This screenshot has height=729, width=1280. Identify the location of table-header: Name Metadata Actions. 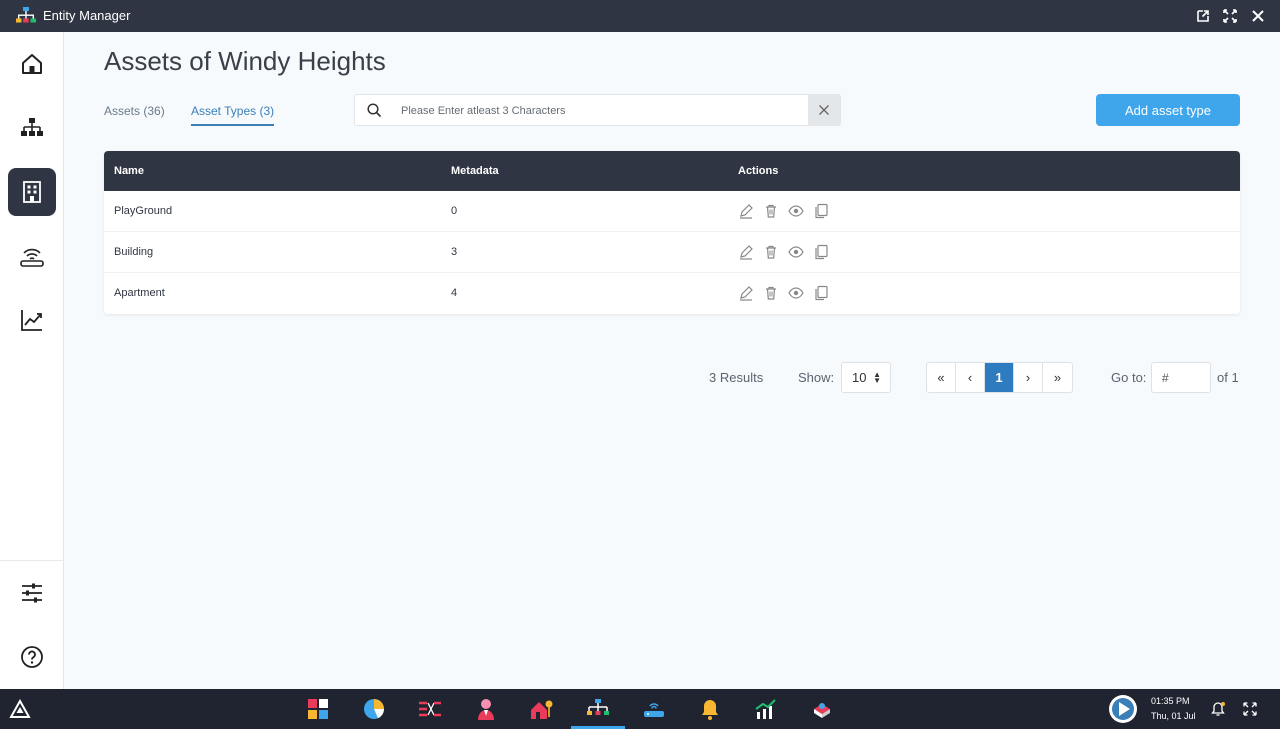
(672, 171).